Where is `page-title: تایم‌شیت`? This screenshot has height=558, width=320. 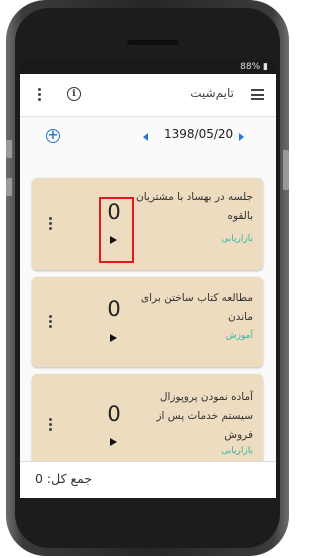 page-title: تایم‌شیت is located at coordinates (212, 93).